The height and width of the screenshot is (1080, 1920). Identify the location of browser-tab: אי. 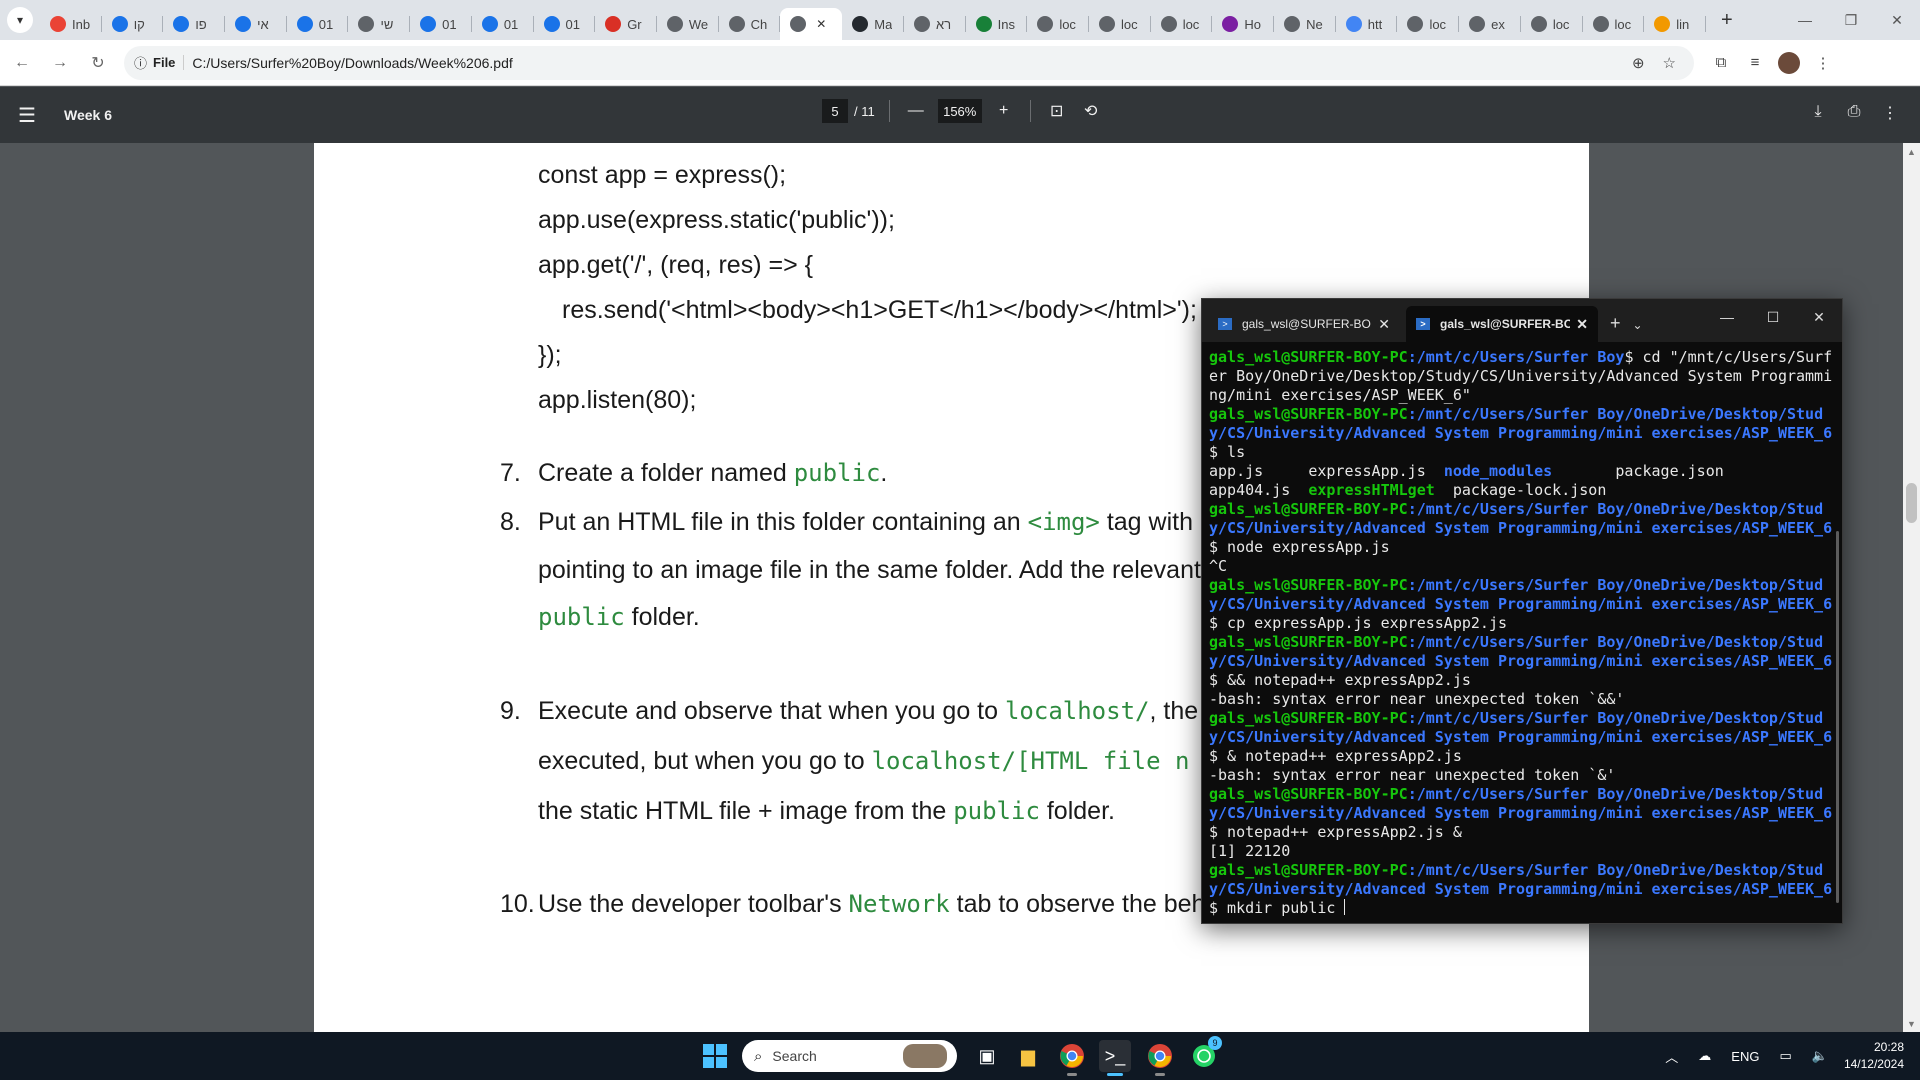
(256, 24).